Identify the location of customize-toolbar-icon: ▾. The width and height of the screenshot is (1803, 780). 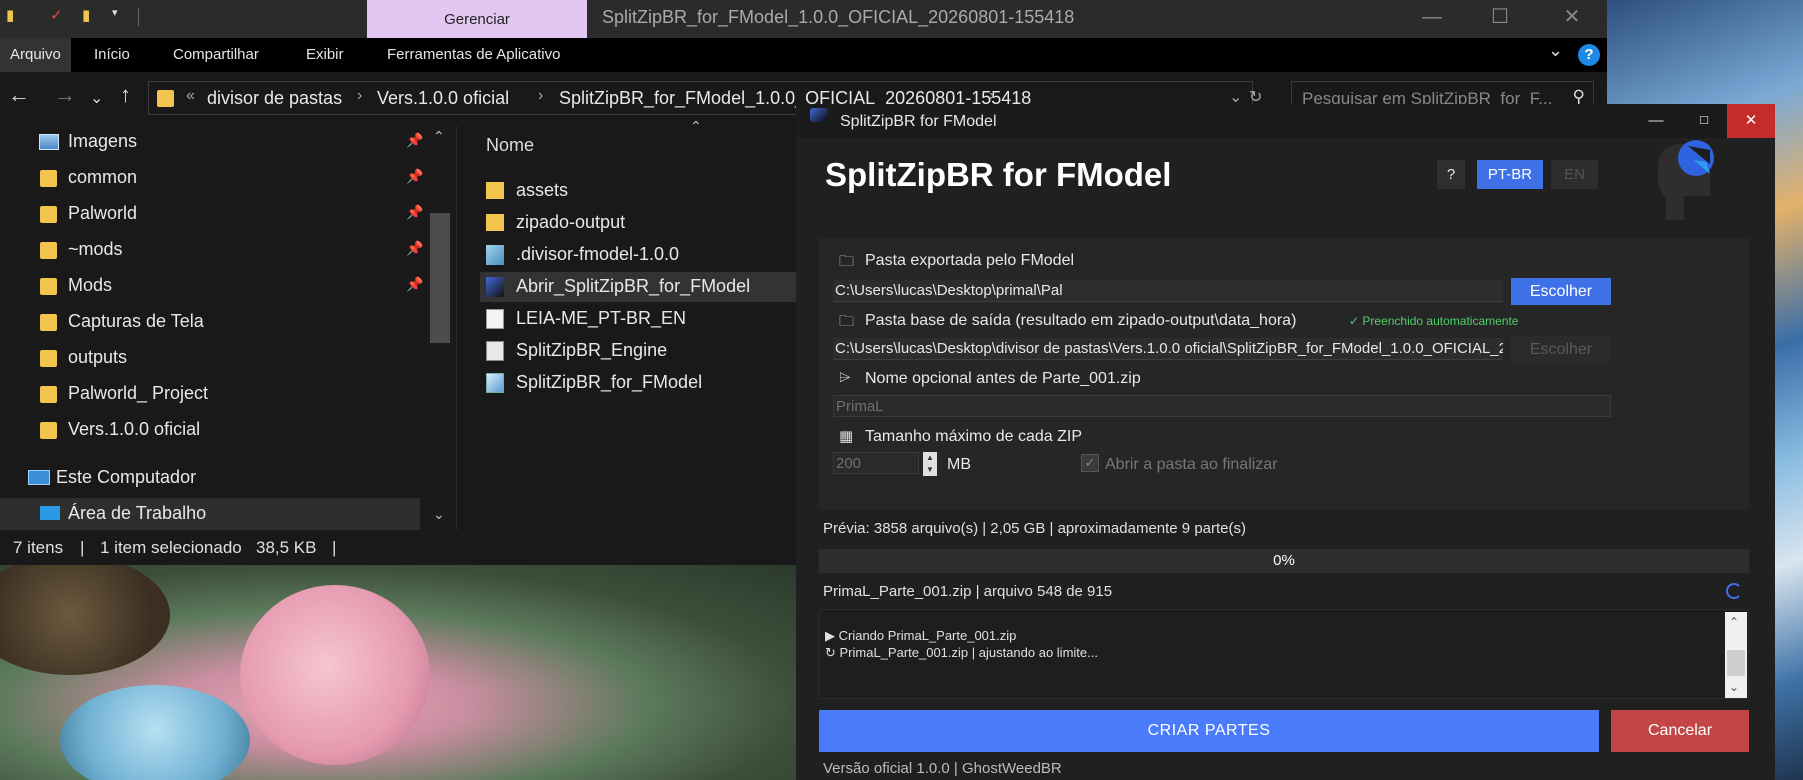
(121, 16).